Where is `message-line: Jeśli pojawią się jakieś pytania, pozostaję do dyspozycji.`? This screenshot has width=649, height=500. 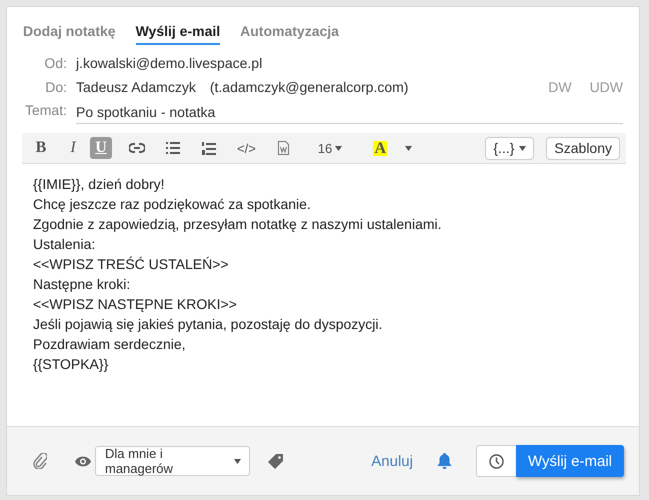
message-line: Jeśli pojawią się jakieś pytania, pozostaję do dyspozycji. is located at coordinates (208, 324).